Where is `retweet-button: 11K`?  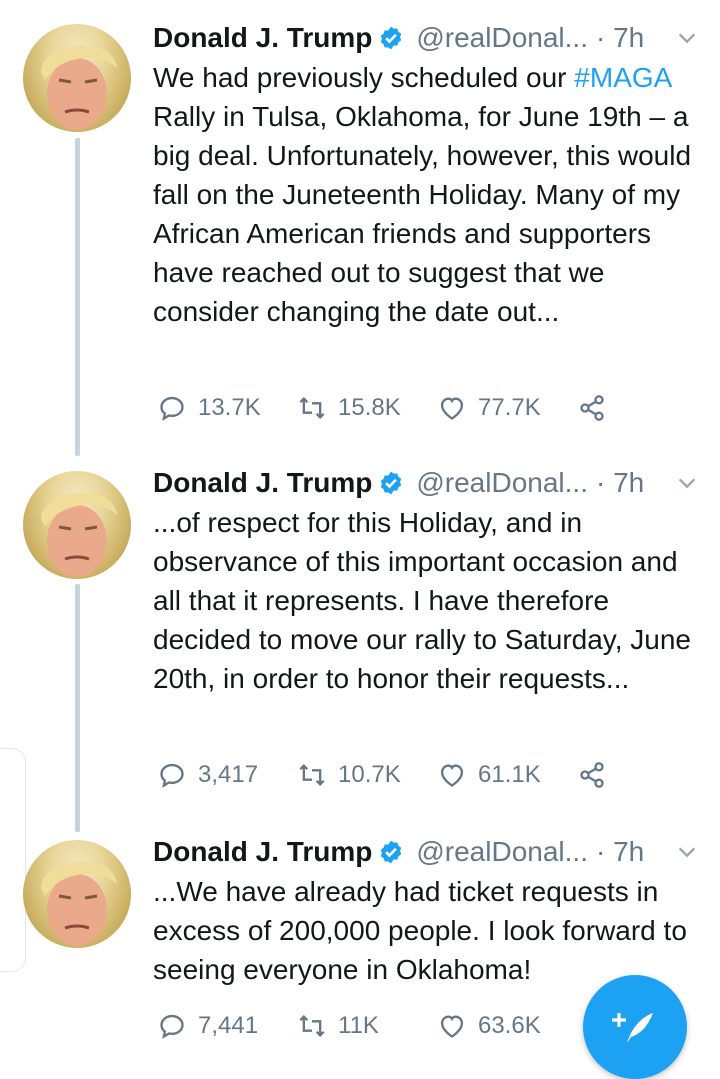
retweet-button: 11K is located at coordinates (368, 1026).